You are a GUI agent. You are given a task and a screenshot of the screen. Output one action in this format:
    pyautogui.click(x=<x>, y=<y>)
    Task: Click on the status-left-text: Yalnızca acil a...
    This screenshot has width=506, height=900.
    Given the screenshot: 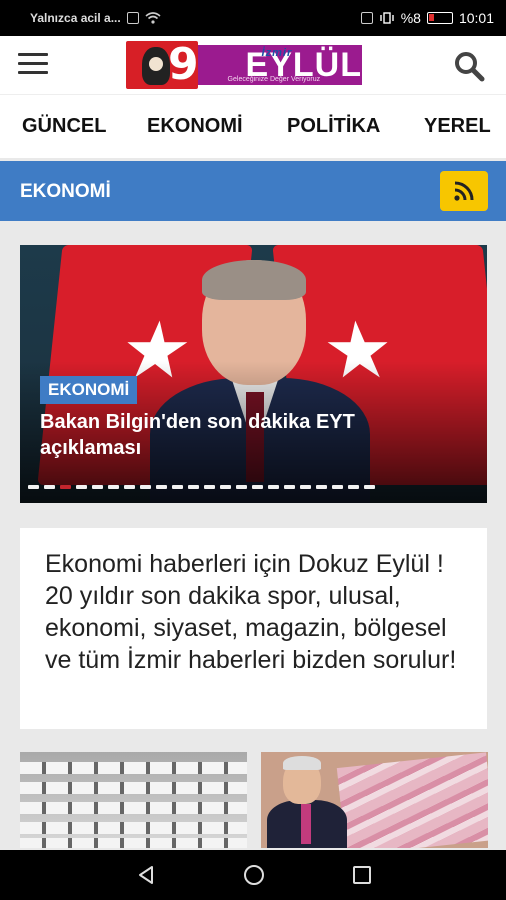 What is the action you would take?
    pyautogui.click(x=75, y=18)
    